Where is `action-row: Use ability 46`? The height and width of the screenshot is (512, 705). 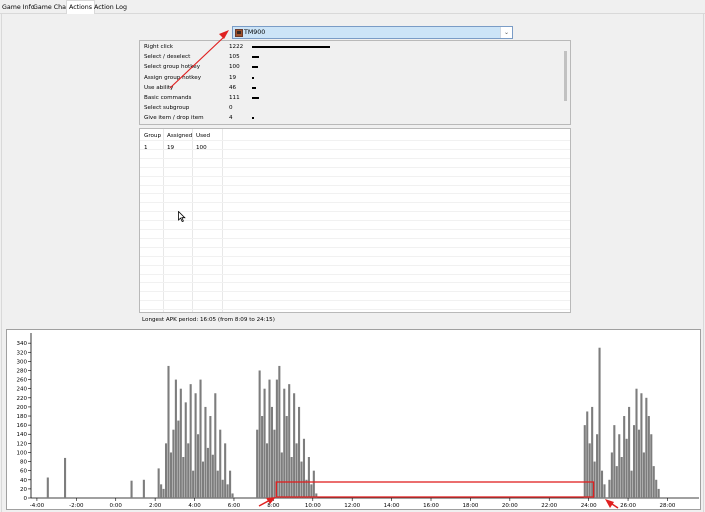 action-row: Use ability 46 is located at coordinates (354, 88).